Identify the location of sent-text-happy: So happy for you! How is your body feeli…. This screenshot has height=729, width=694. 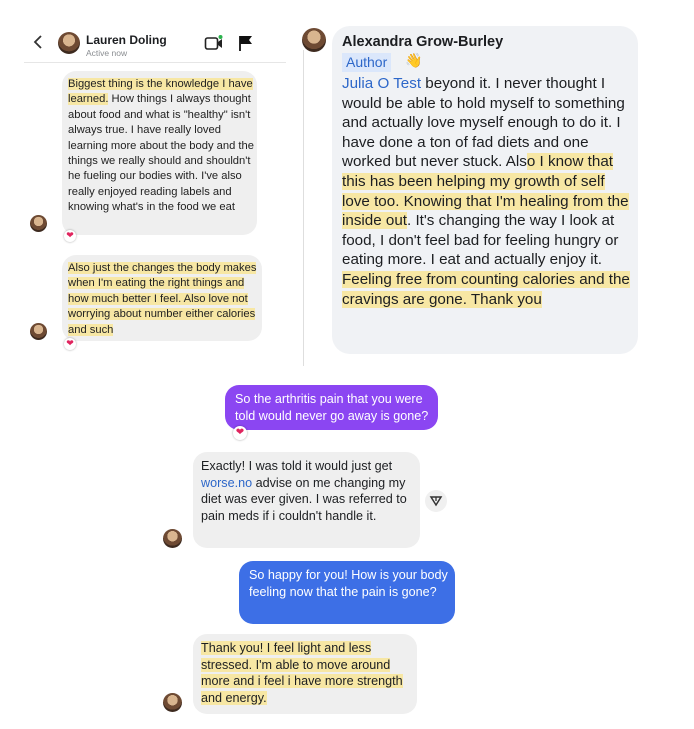
(348, 583).